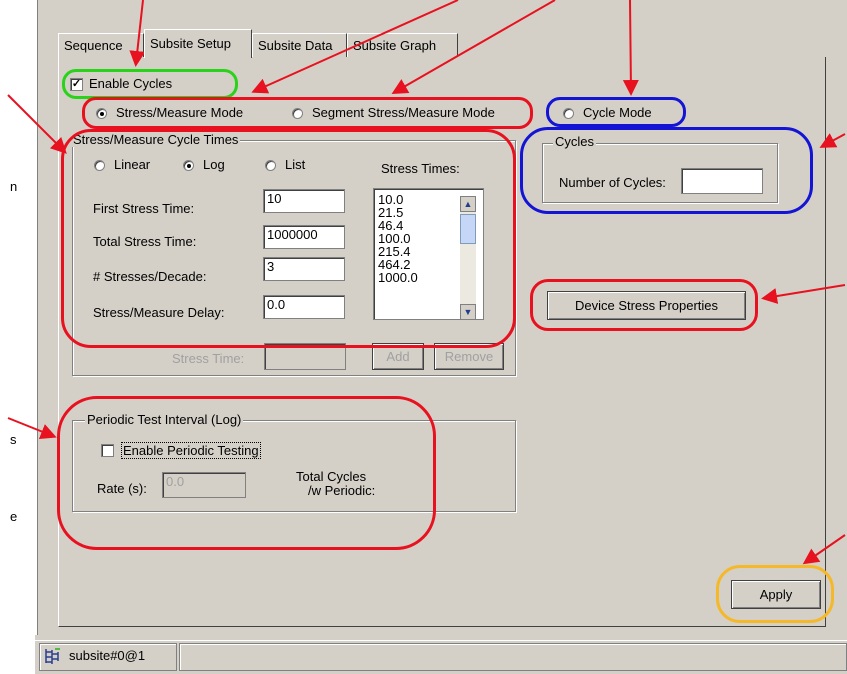  Describe the element at coordinates (304, 201) in the screenshot. I see `first-stress-time-input: 10` at that location.